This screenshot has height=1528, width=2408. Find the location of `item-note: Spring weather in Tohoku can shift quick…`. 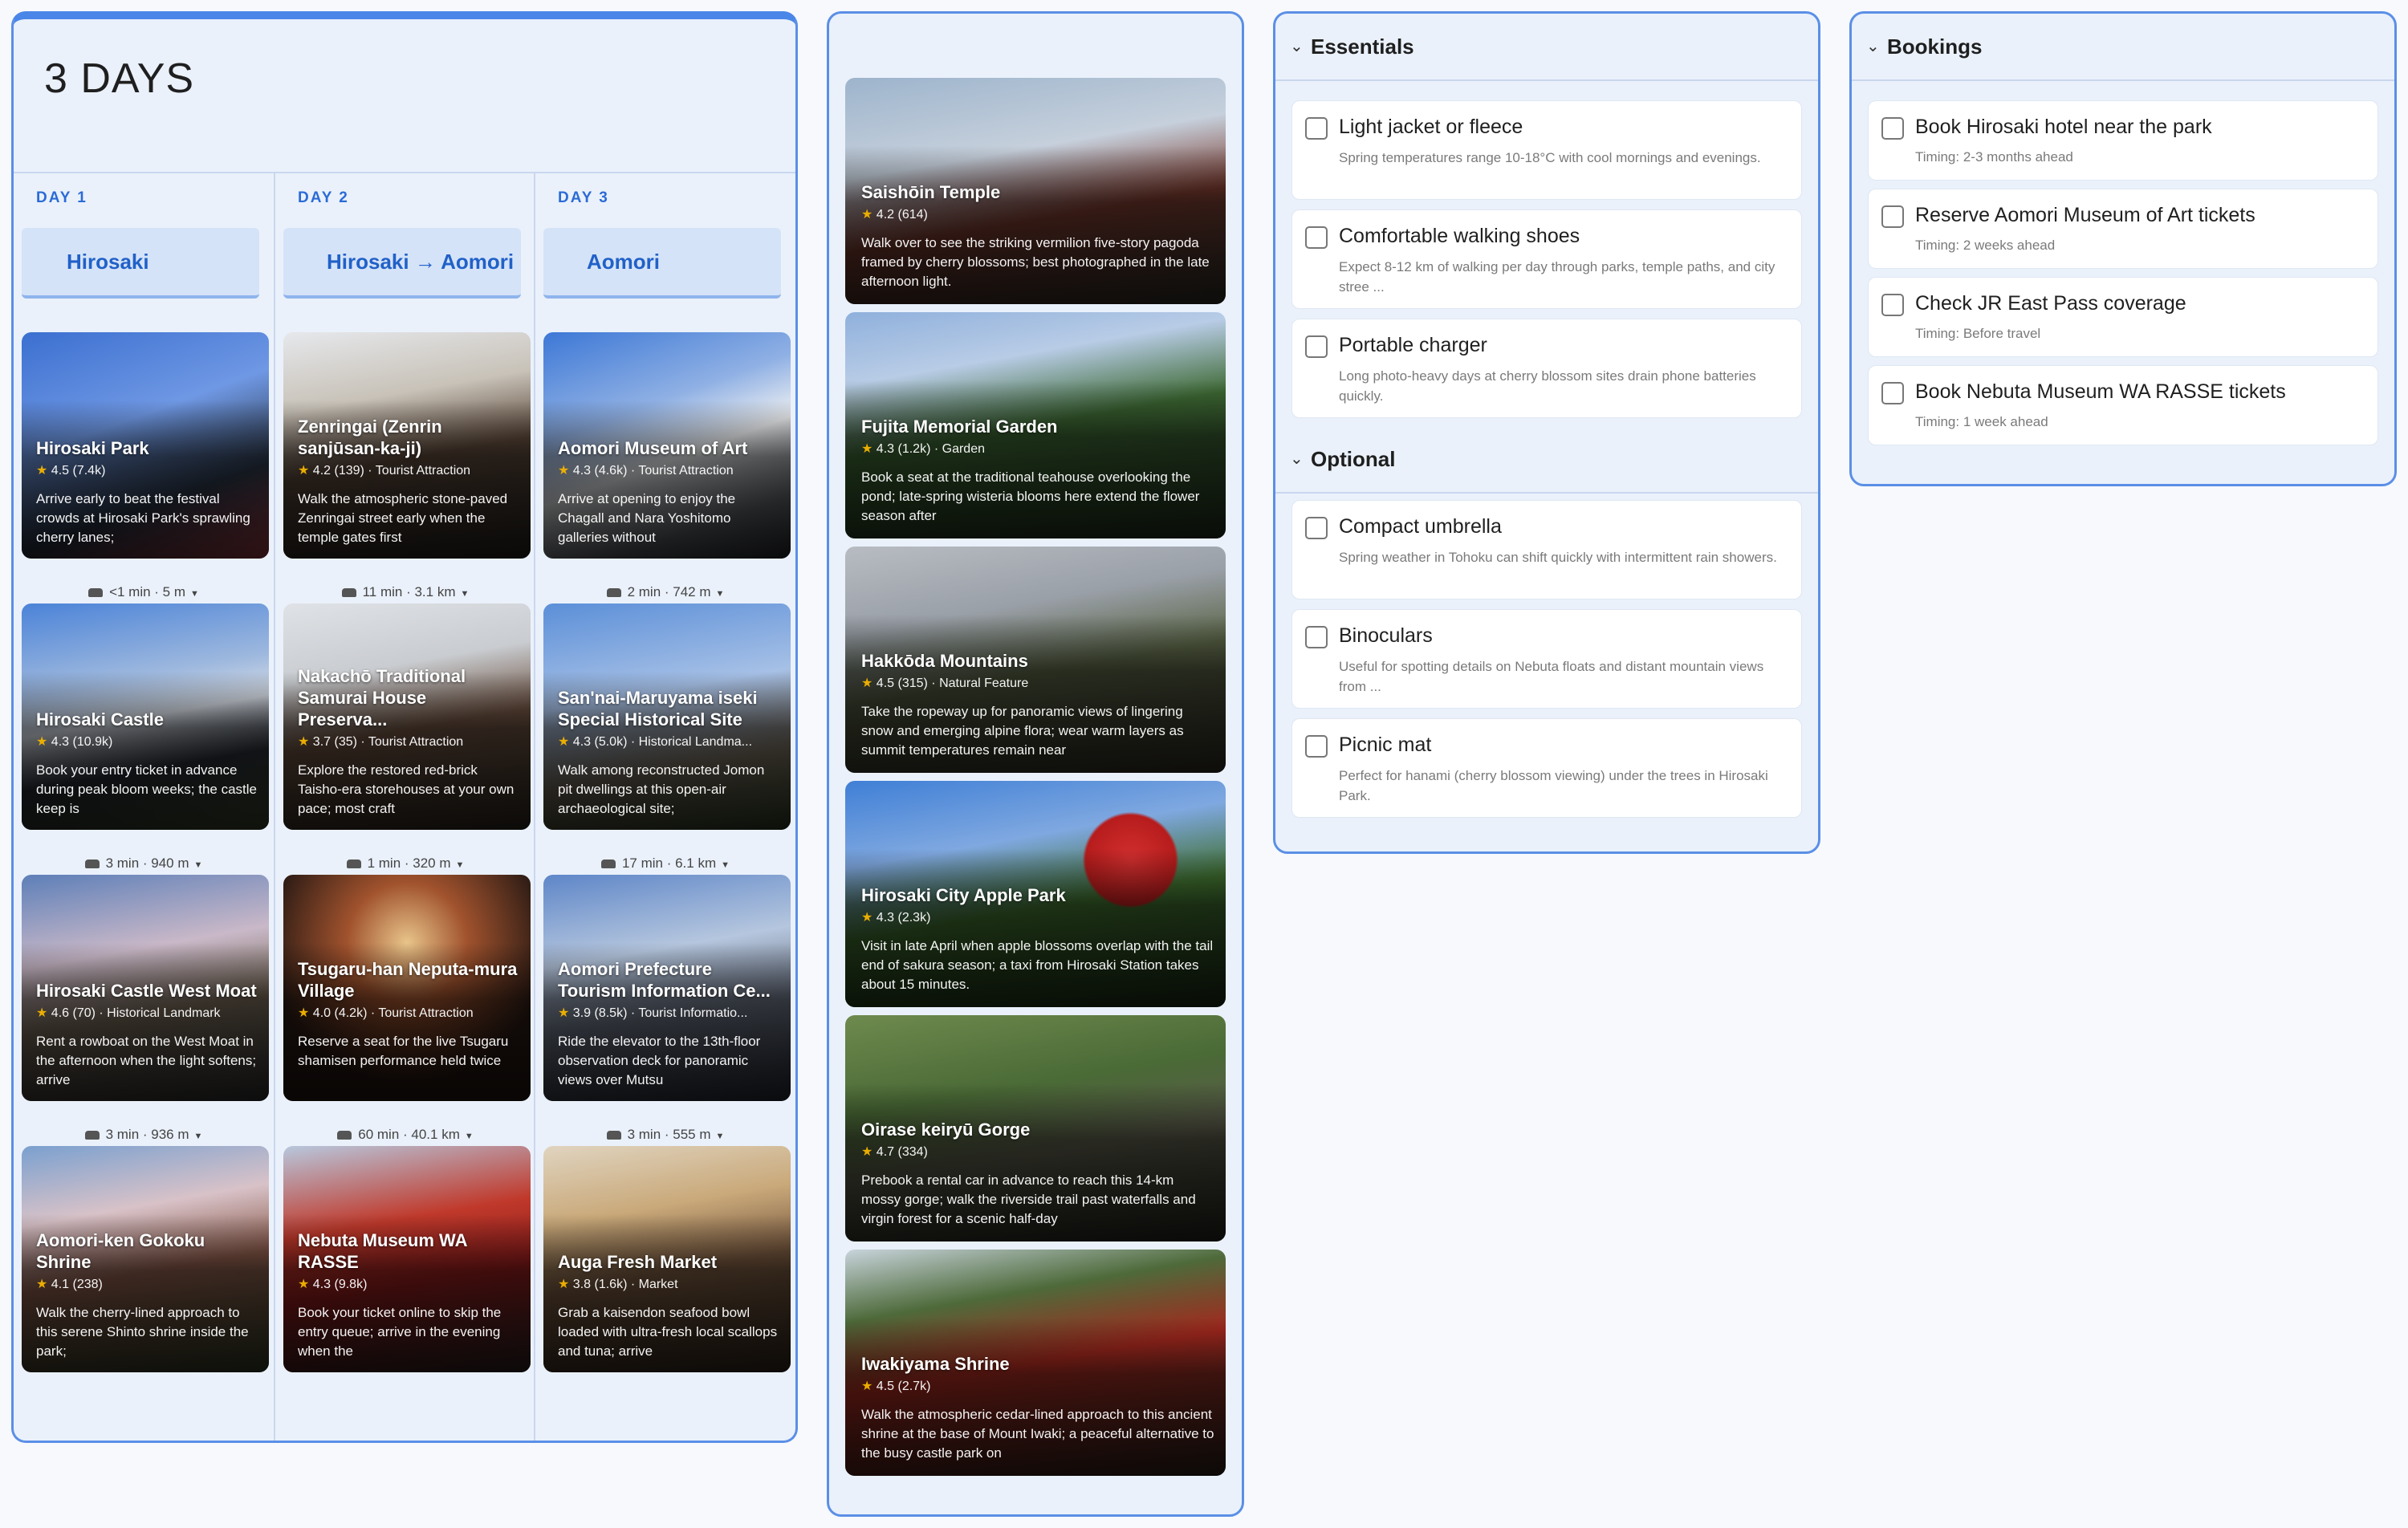

item-note: Spring weather in Tohoku can shift quick… is located at coordinates (1558, 558).